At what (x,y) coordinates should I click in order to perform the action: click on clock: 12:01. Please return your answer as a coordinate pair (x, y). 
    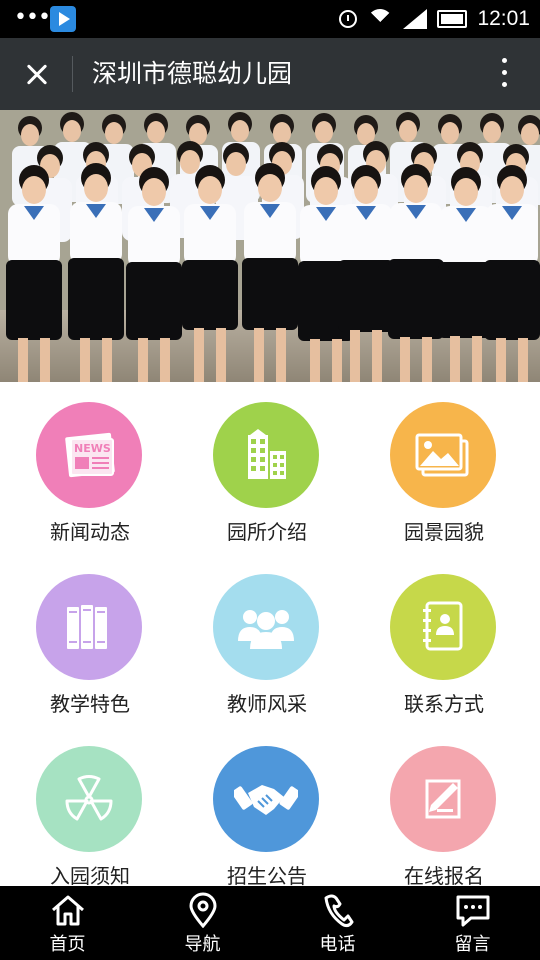
    Looking at the image, I should click on (503, 18).